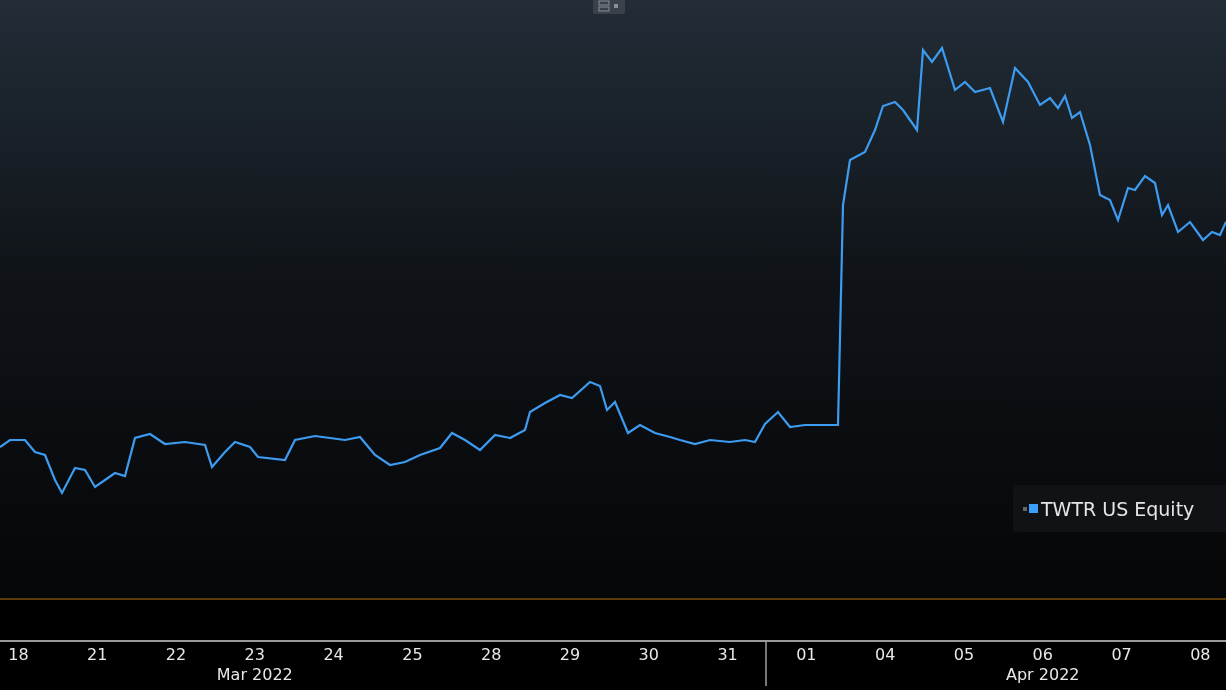 This screenshot has width=1226, height=690. What do you see at coordinates (648, 654) in the screenshot?
I see `axis-tick-label: 30` at bounding box center [648, 654].